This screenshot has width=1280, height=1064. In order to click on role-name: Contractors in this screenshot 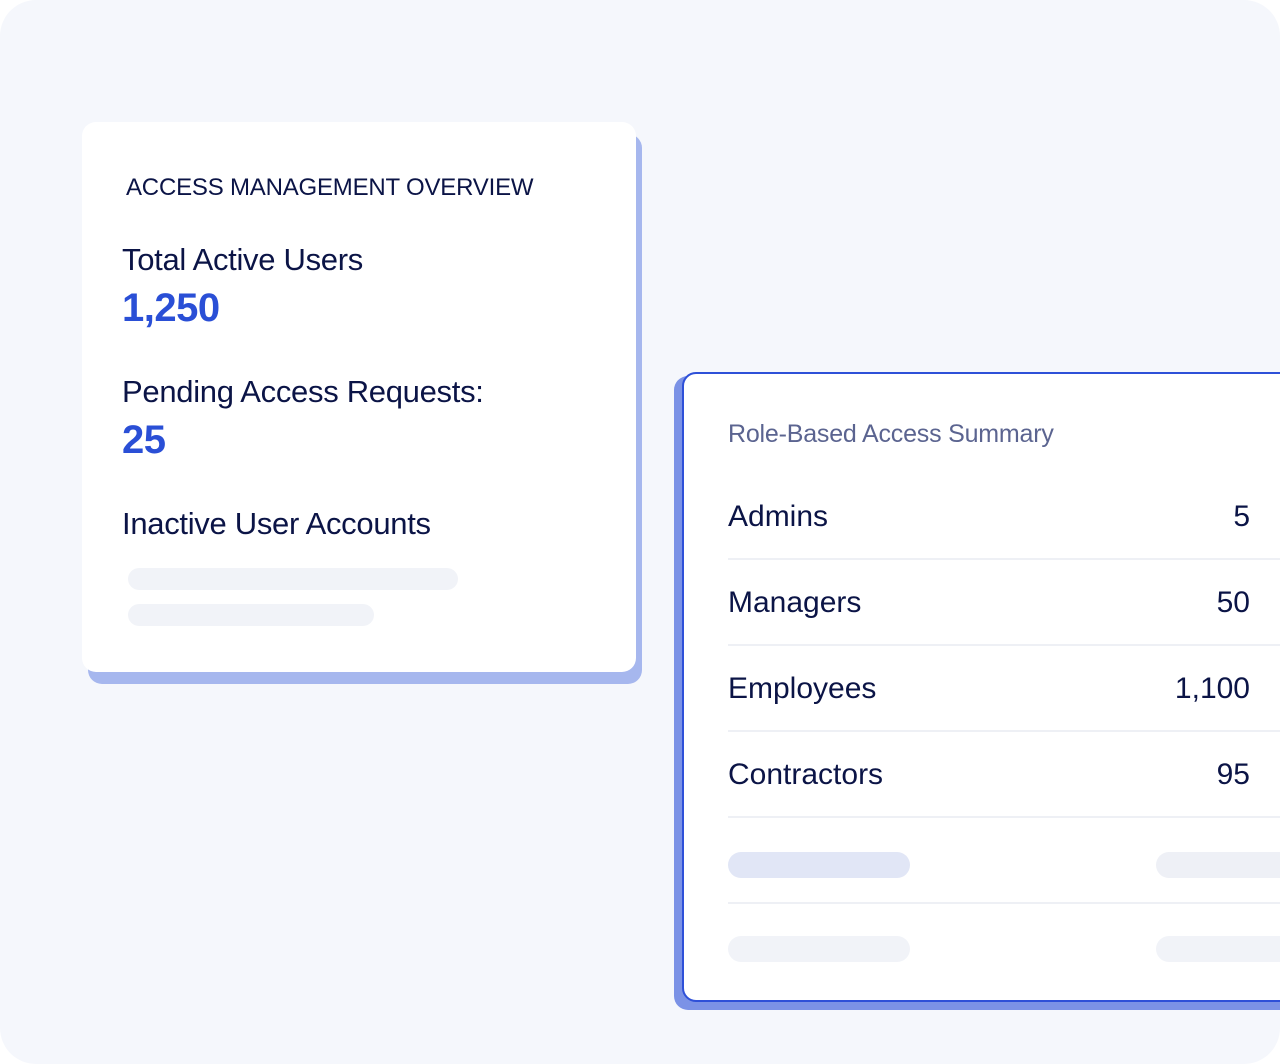, I will do `click(806, 774)`.